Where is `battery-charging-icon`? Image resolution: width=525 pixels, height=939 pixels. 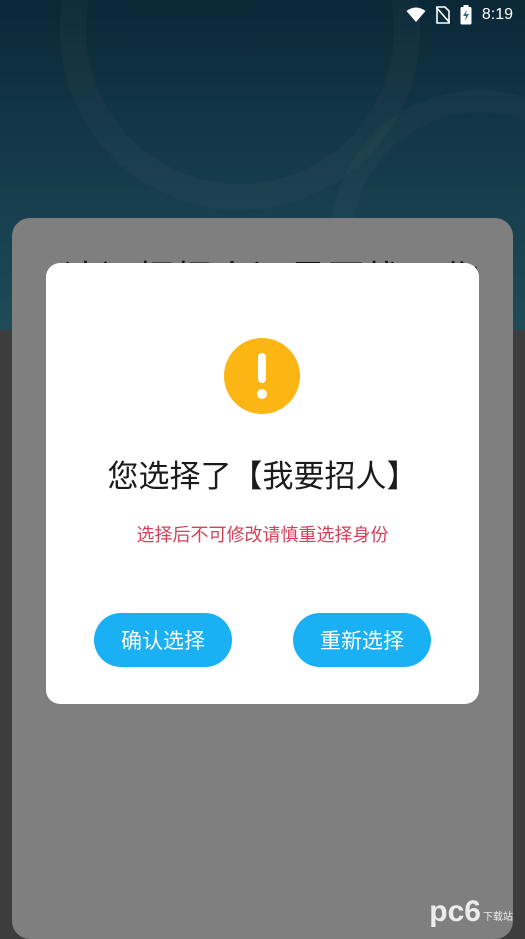 battery-charging-icon is located at coordinates (466, 15).